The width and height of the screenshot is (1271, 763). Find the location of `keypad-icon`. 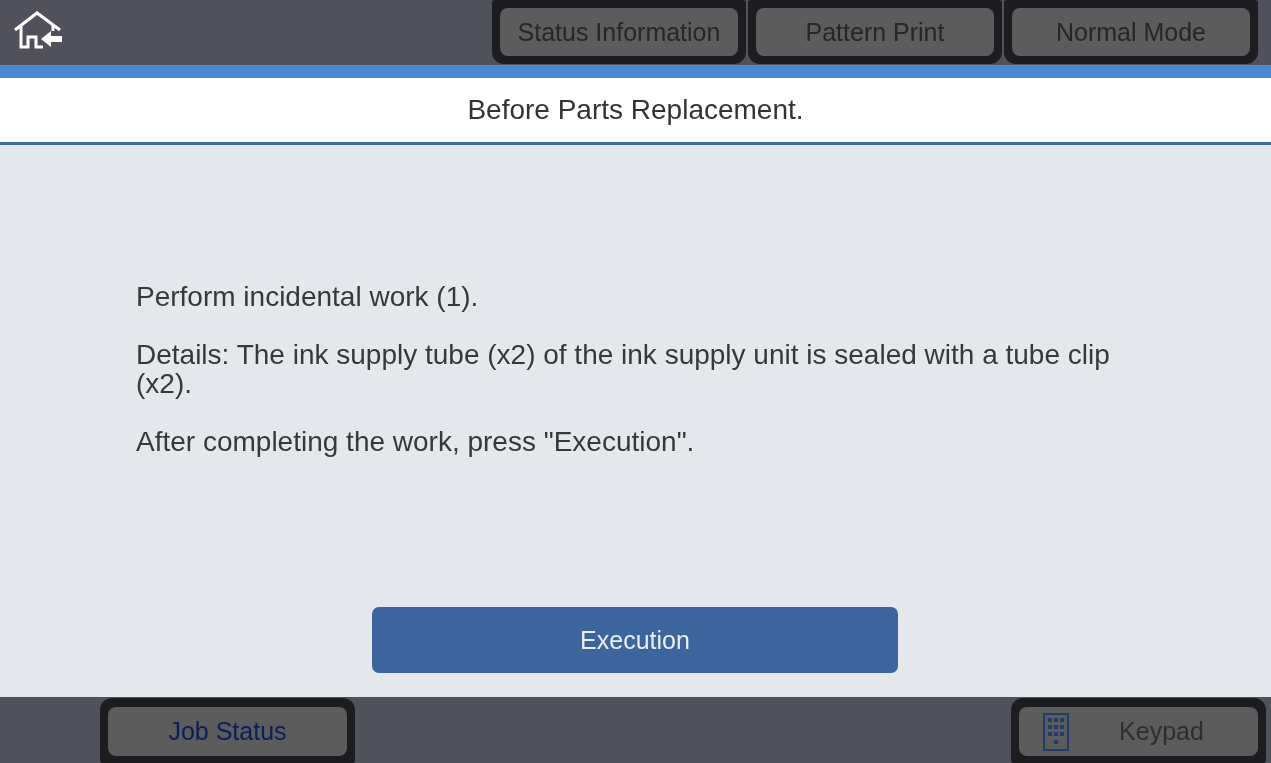

keypad-icon is located at coordinates (1056, 731).